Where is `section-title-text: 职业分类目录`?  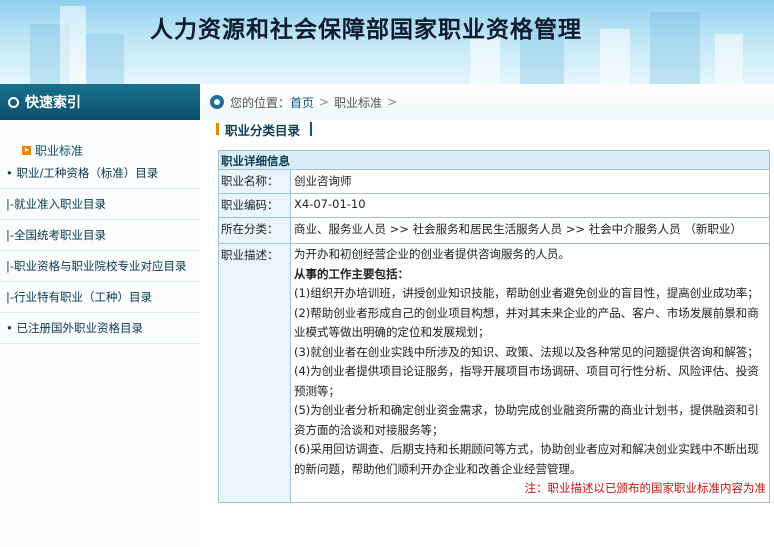 section-title-text: 职业分类目录 is located at coordinates (263, 130).